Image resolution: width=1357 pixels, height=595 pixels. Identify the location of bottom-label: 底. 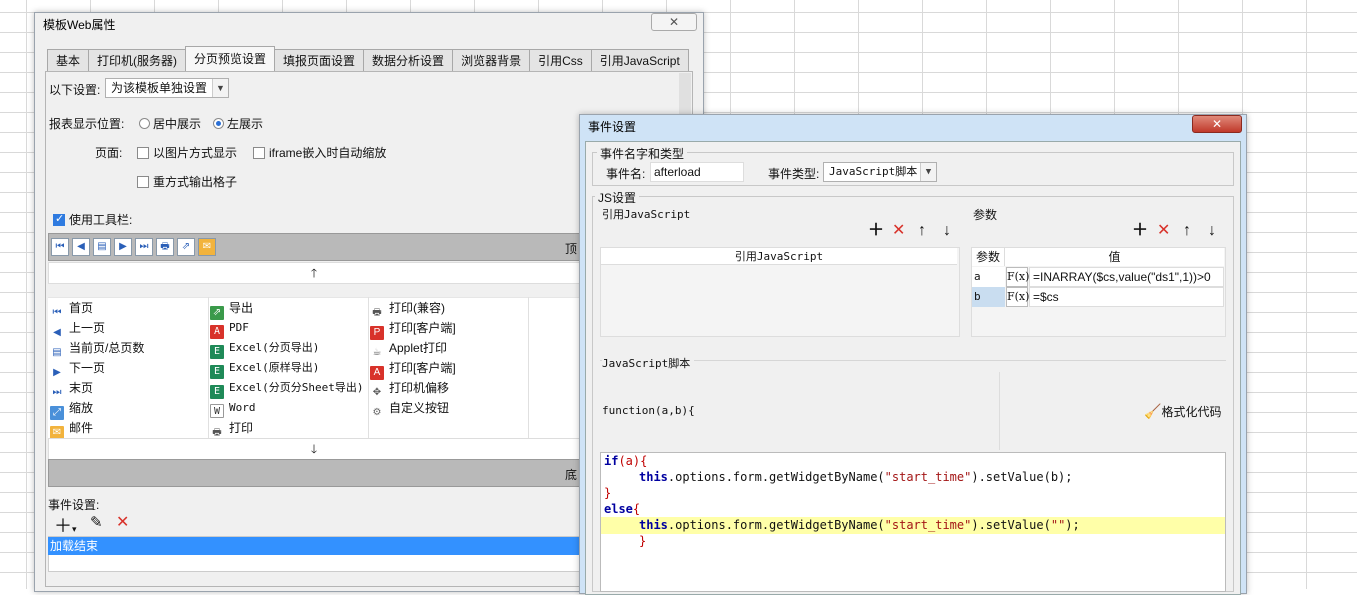
(570, 475).